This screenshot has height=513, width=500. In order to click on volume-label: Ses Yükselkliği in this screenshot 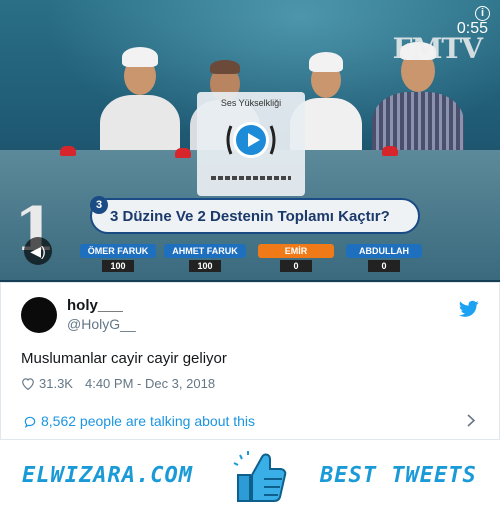, I will do `click(251, 103)`.